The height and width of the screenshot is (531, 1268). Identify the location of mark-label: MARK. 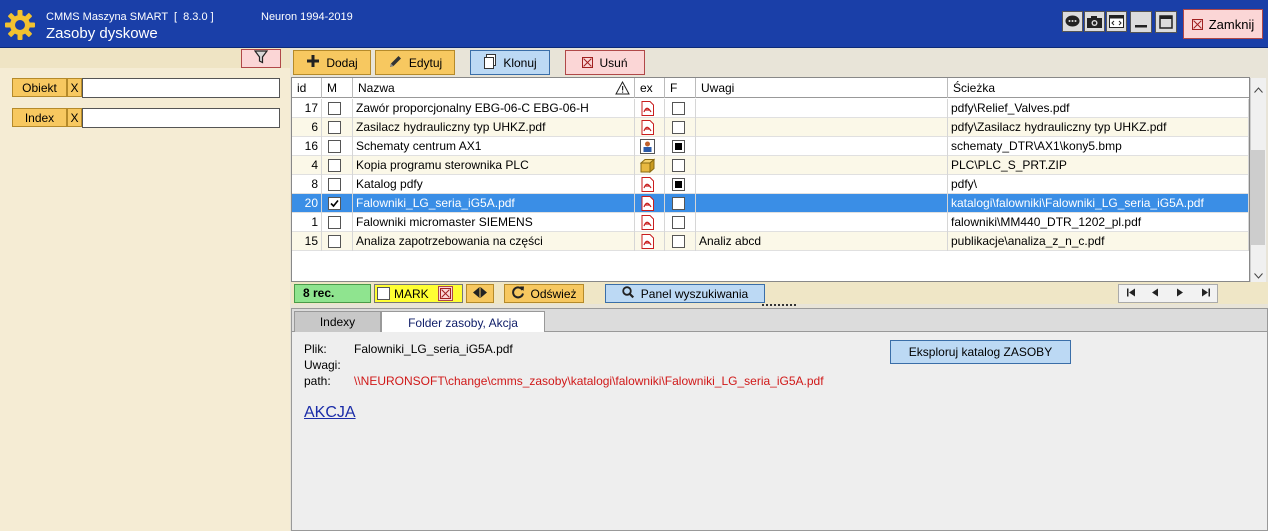
(411, 293).